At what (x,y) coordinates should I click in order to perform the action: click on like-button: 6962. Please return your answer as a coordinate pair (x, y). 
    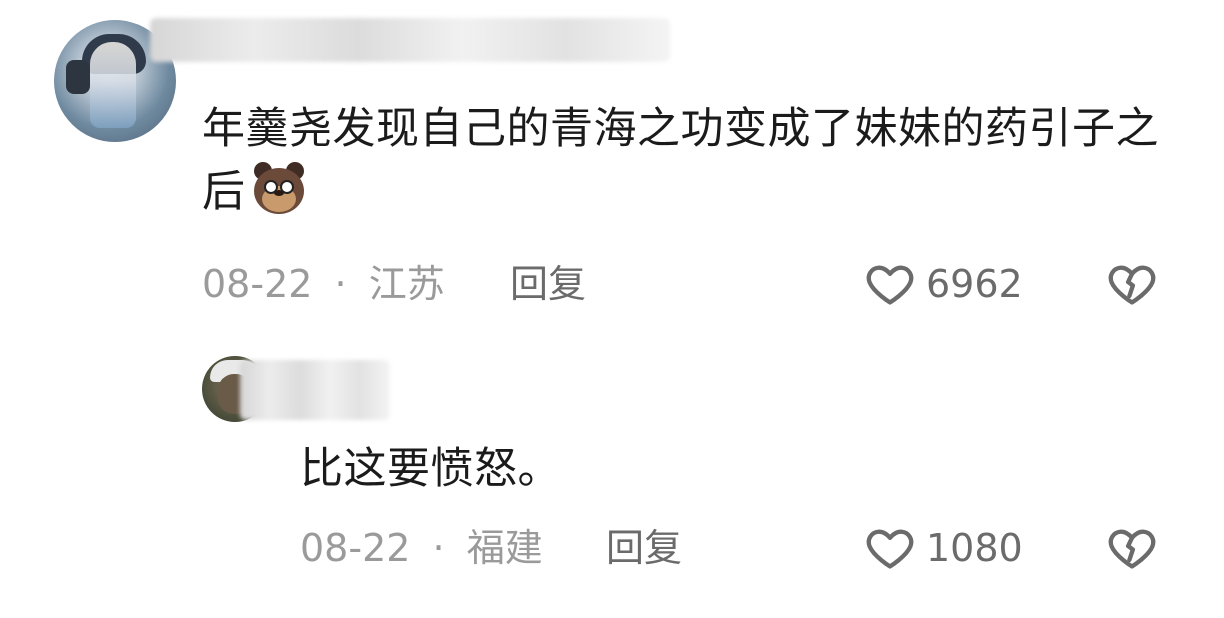
    Looking at the image, I should click on (943, 284).